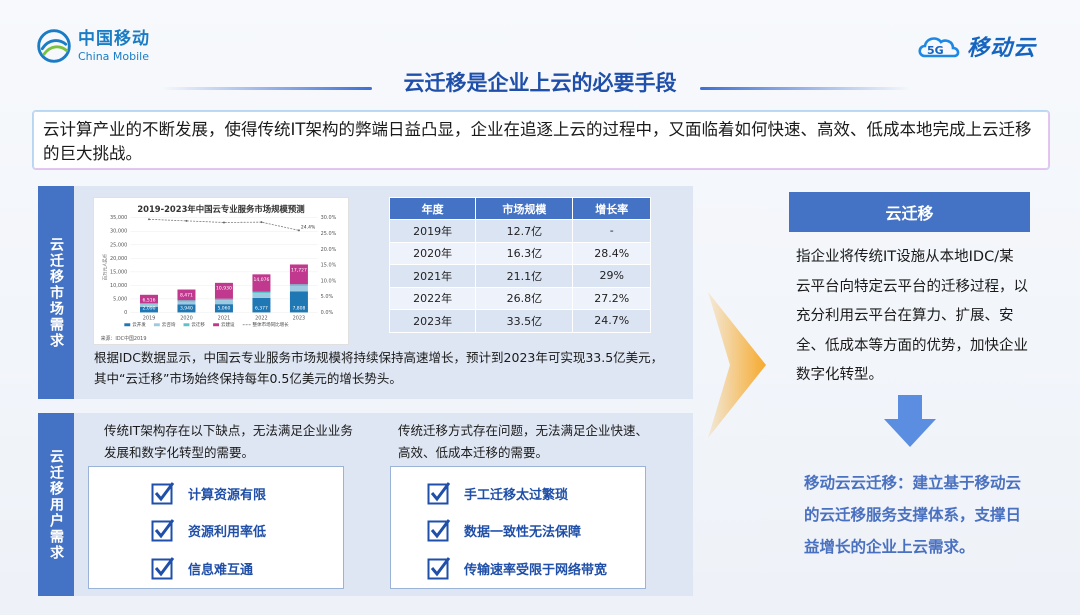 This screenshot has height=615, width=1080. Describe the element at coordinates (536, 570) in the screenshot. I see `check-item-label: 传输速率受限于网络带宽` at that location.